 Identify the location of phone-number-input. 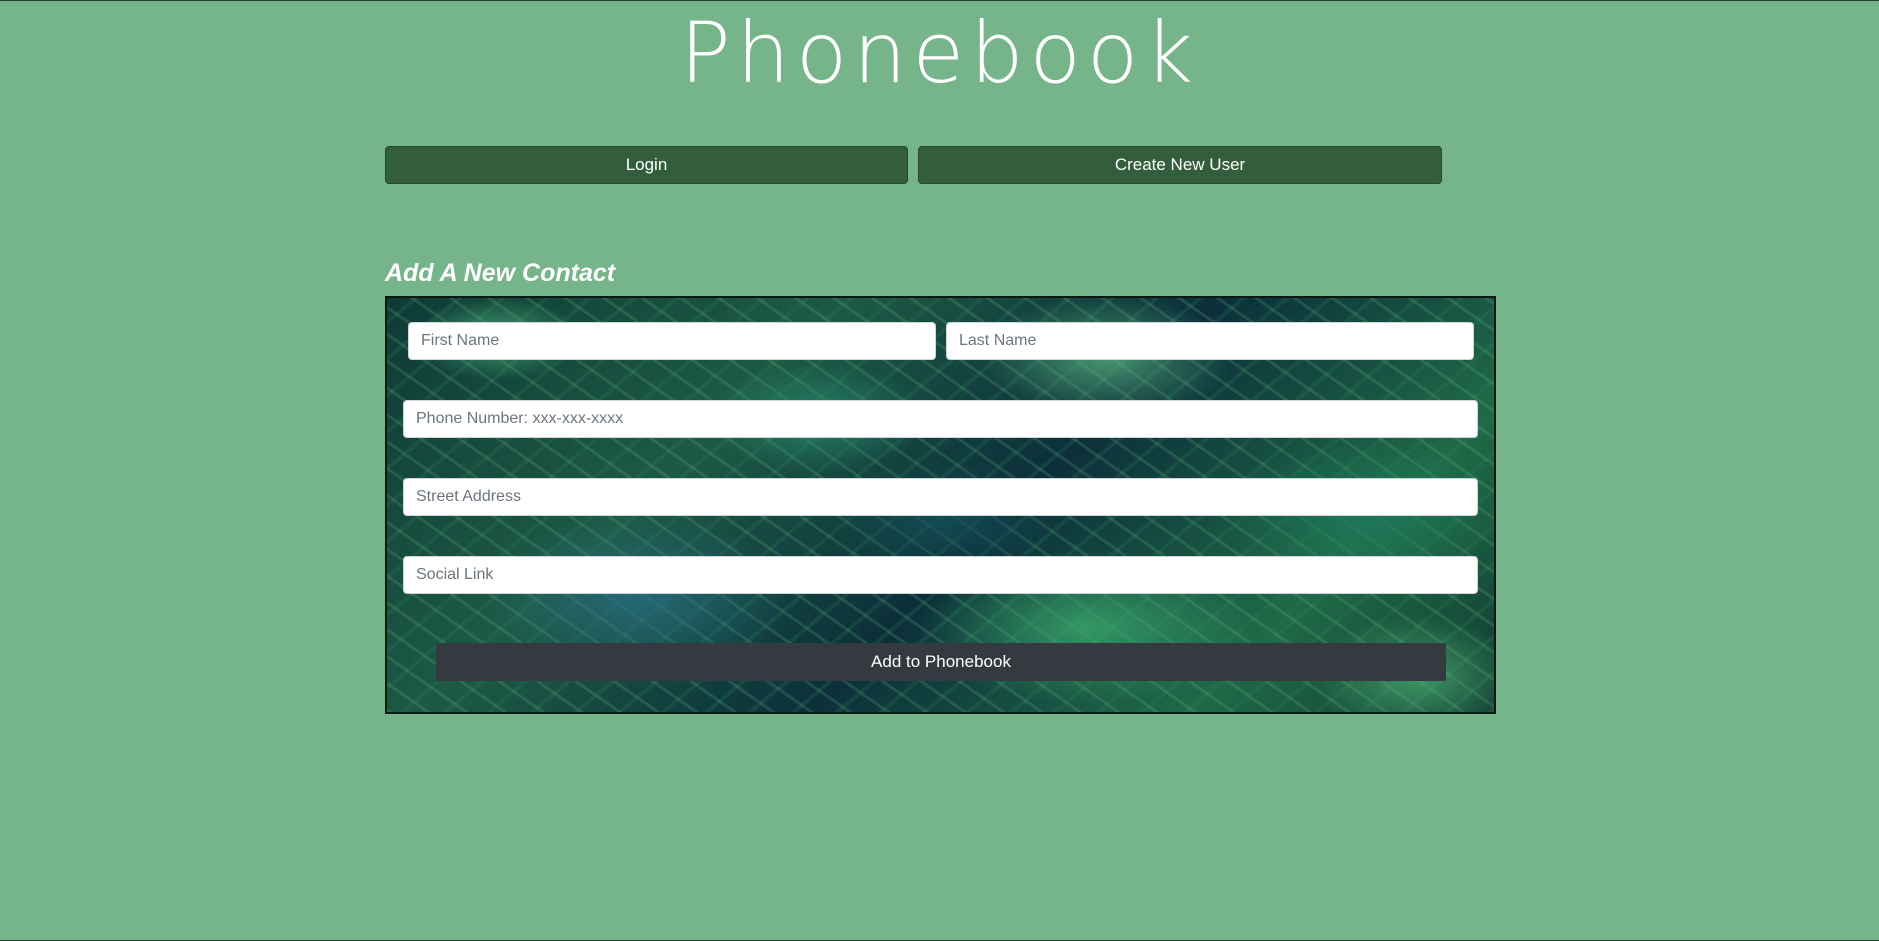
(940, 419).